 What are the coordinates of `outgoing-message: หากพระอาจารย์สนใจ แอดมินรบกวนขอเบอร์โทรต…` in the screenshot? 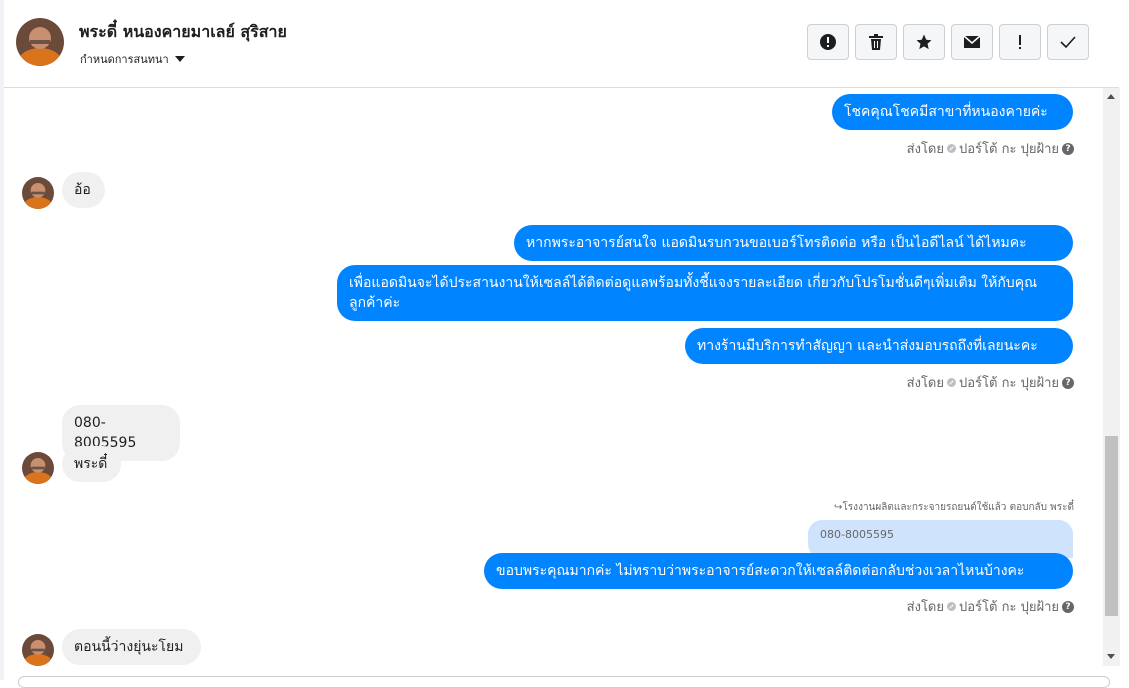 It's located at (793, 243).